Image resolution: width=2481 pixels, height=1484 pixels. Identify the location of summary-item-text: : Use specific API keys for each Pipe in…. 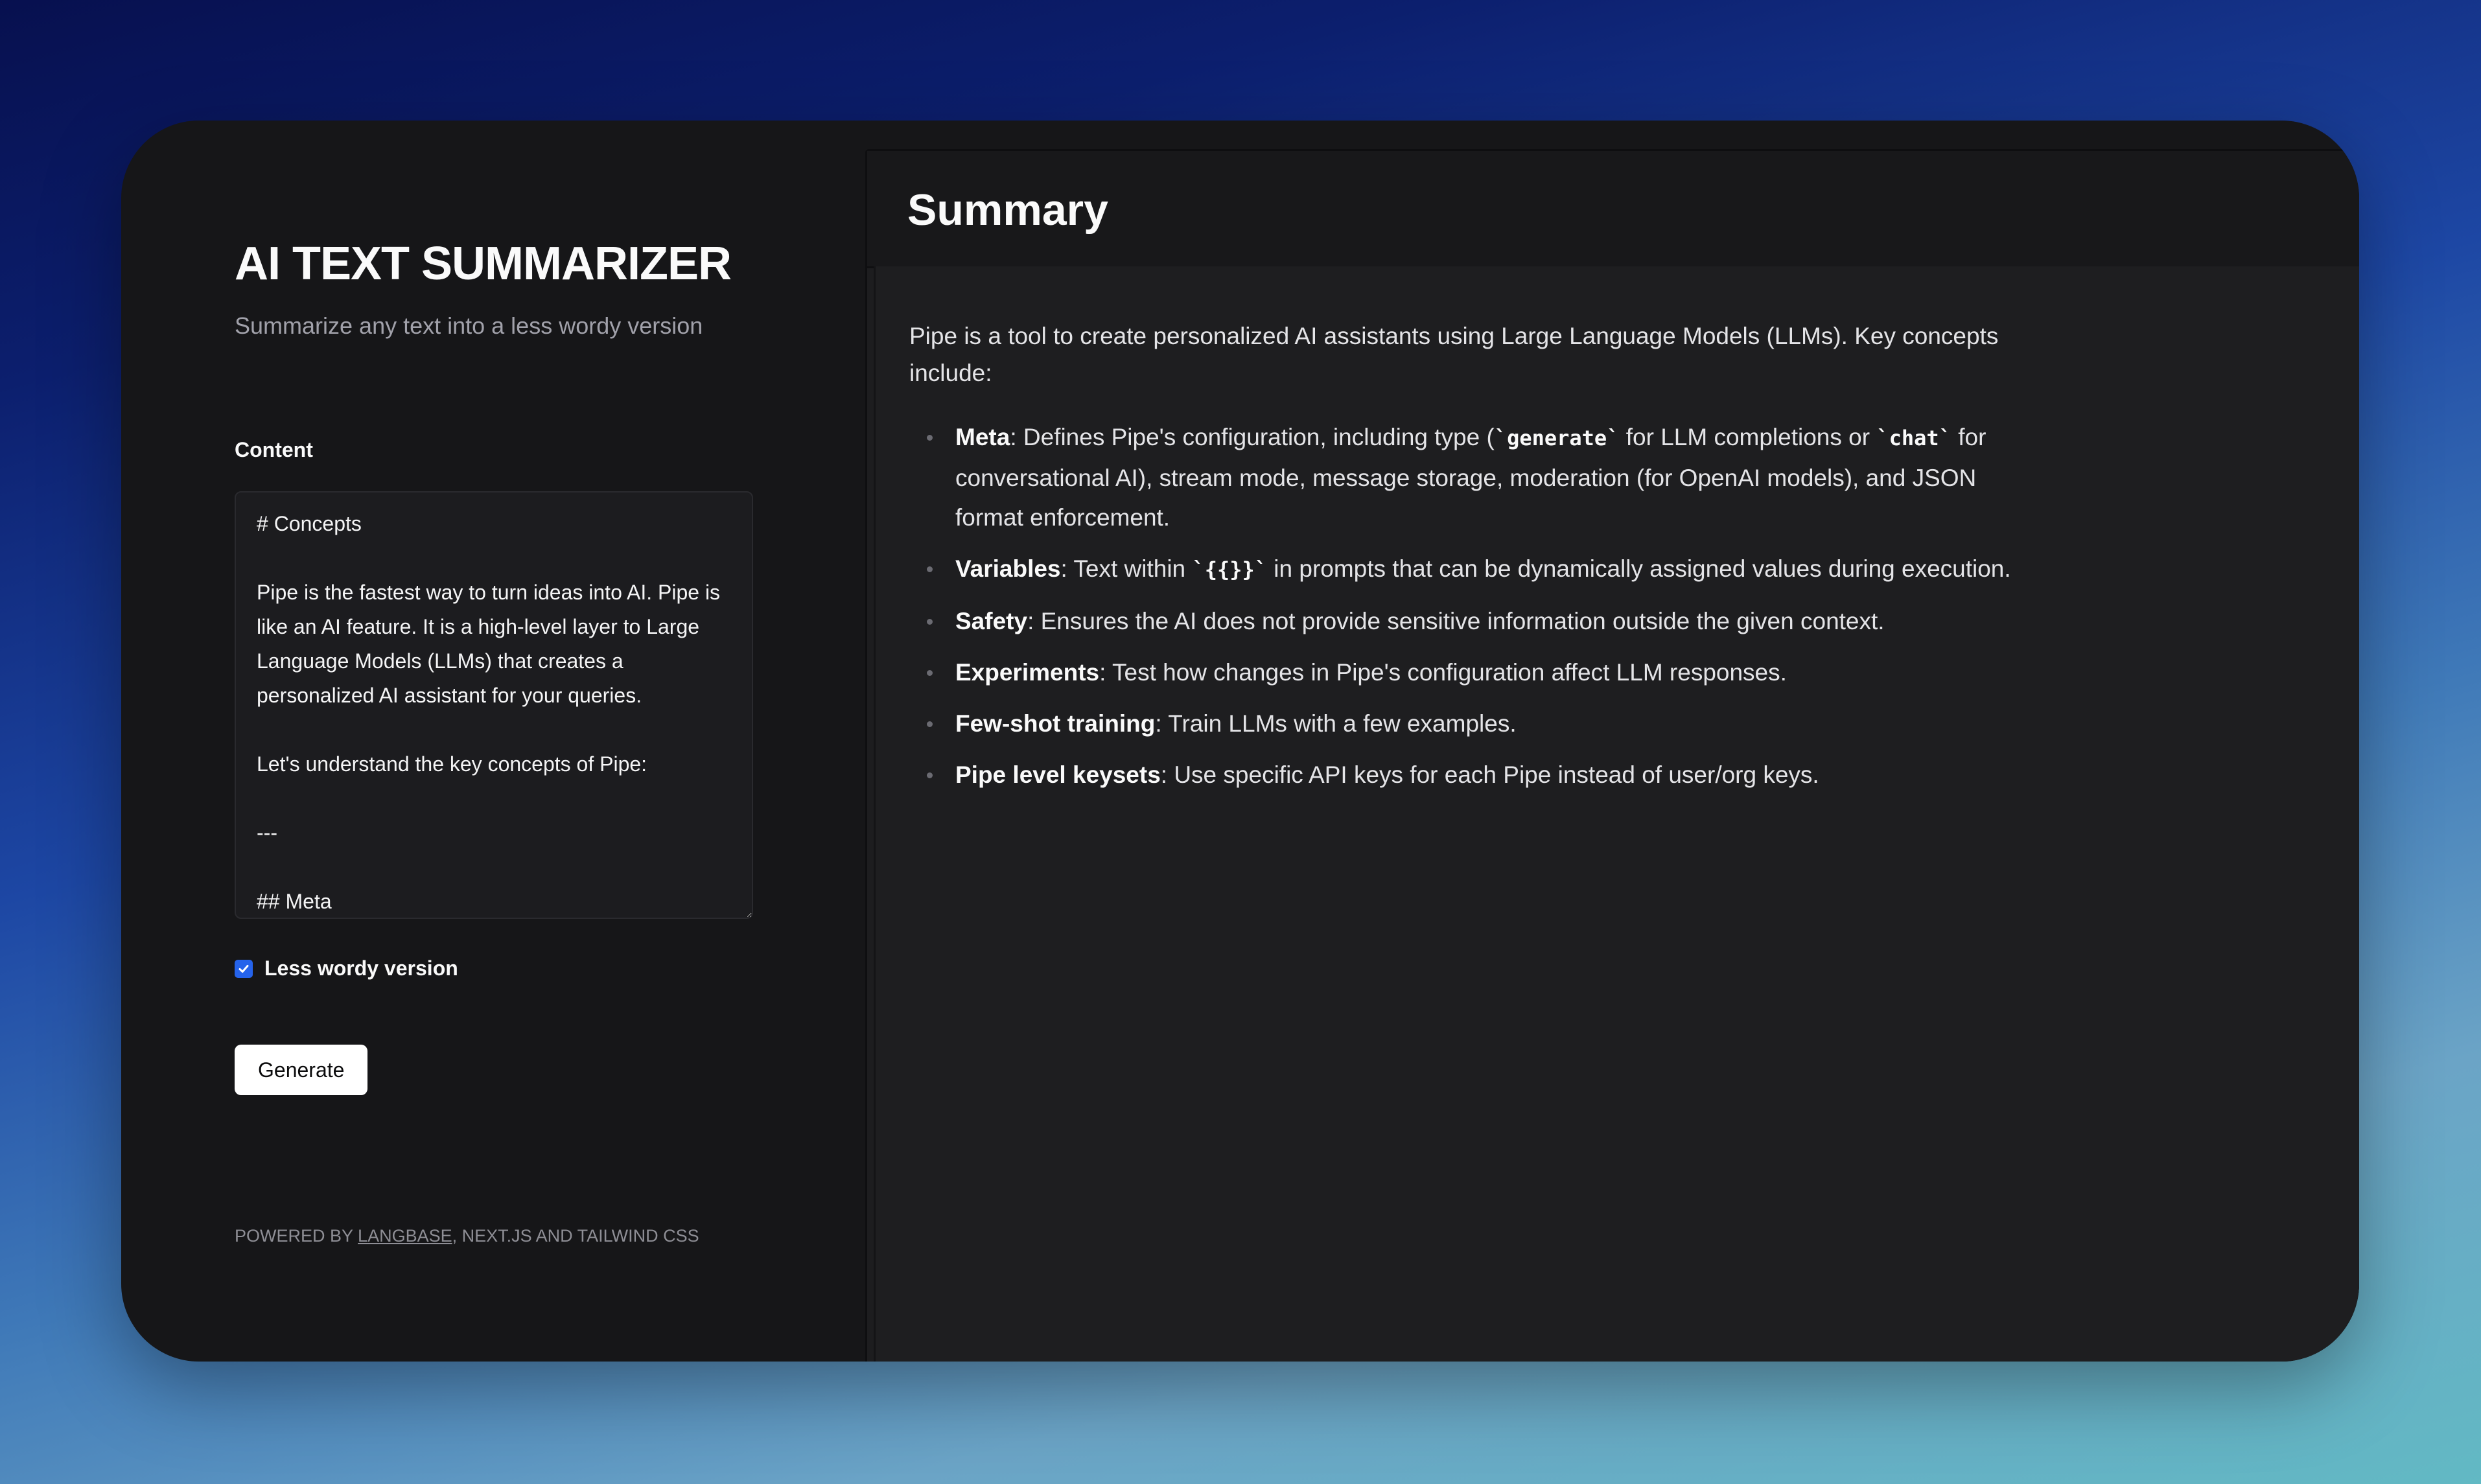
(1489, 775).